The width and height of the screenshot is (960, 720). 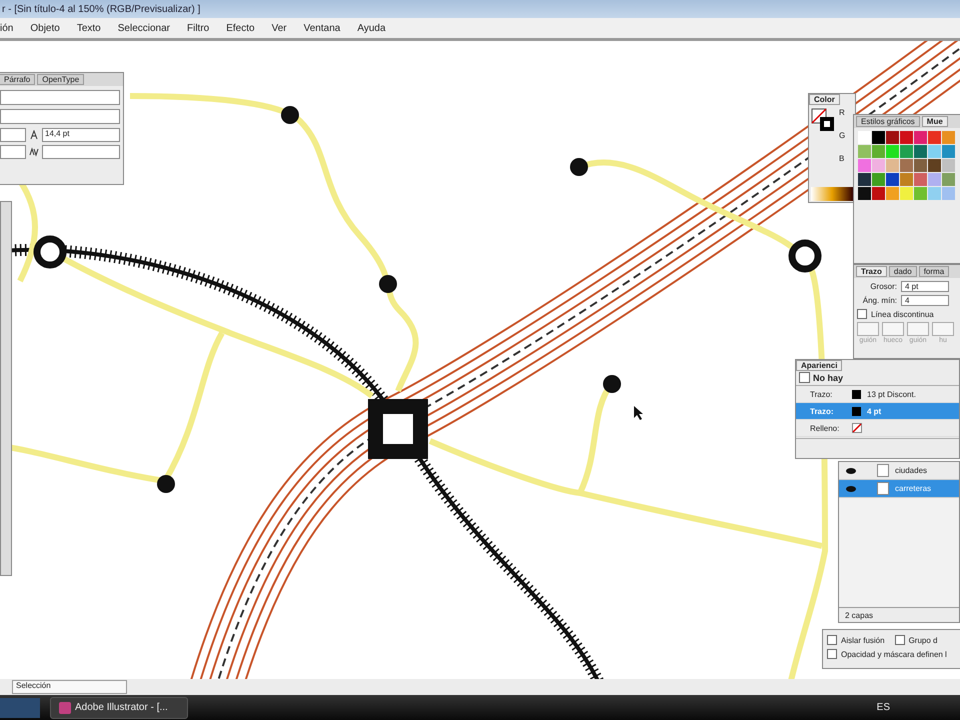 I want to click on font-dropdown, so click(x=60, y=97).